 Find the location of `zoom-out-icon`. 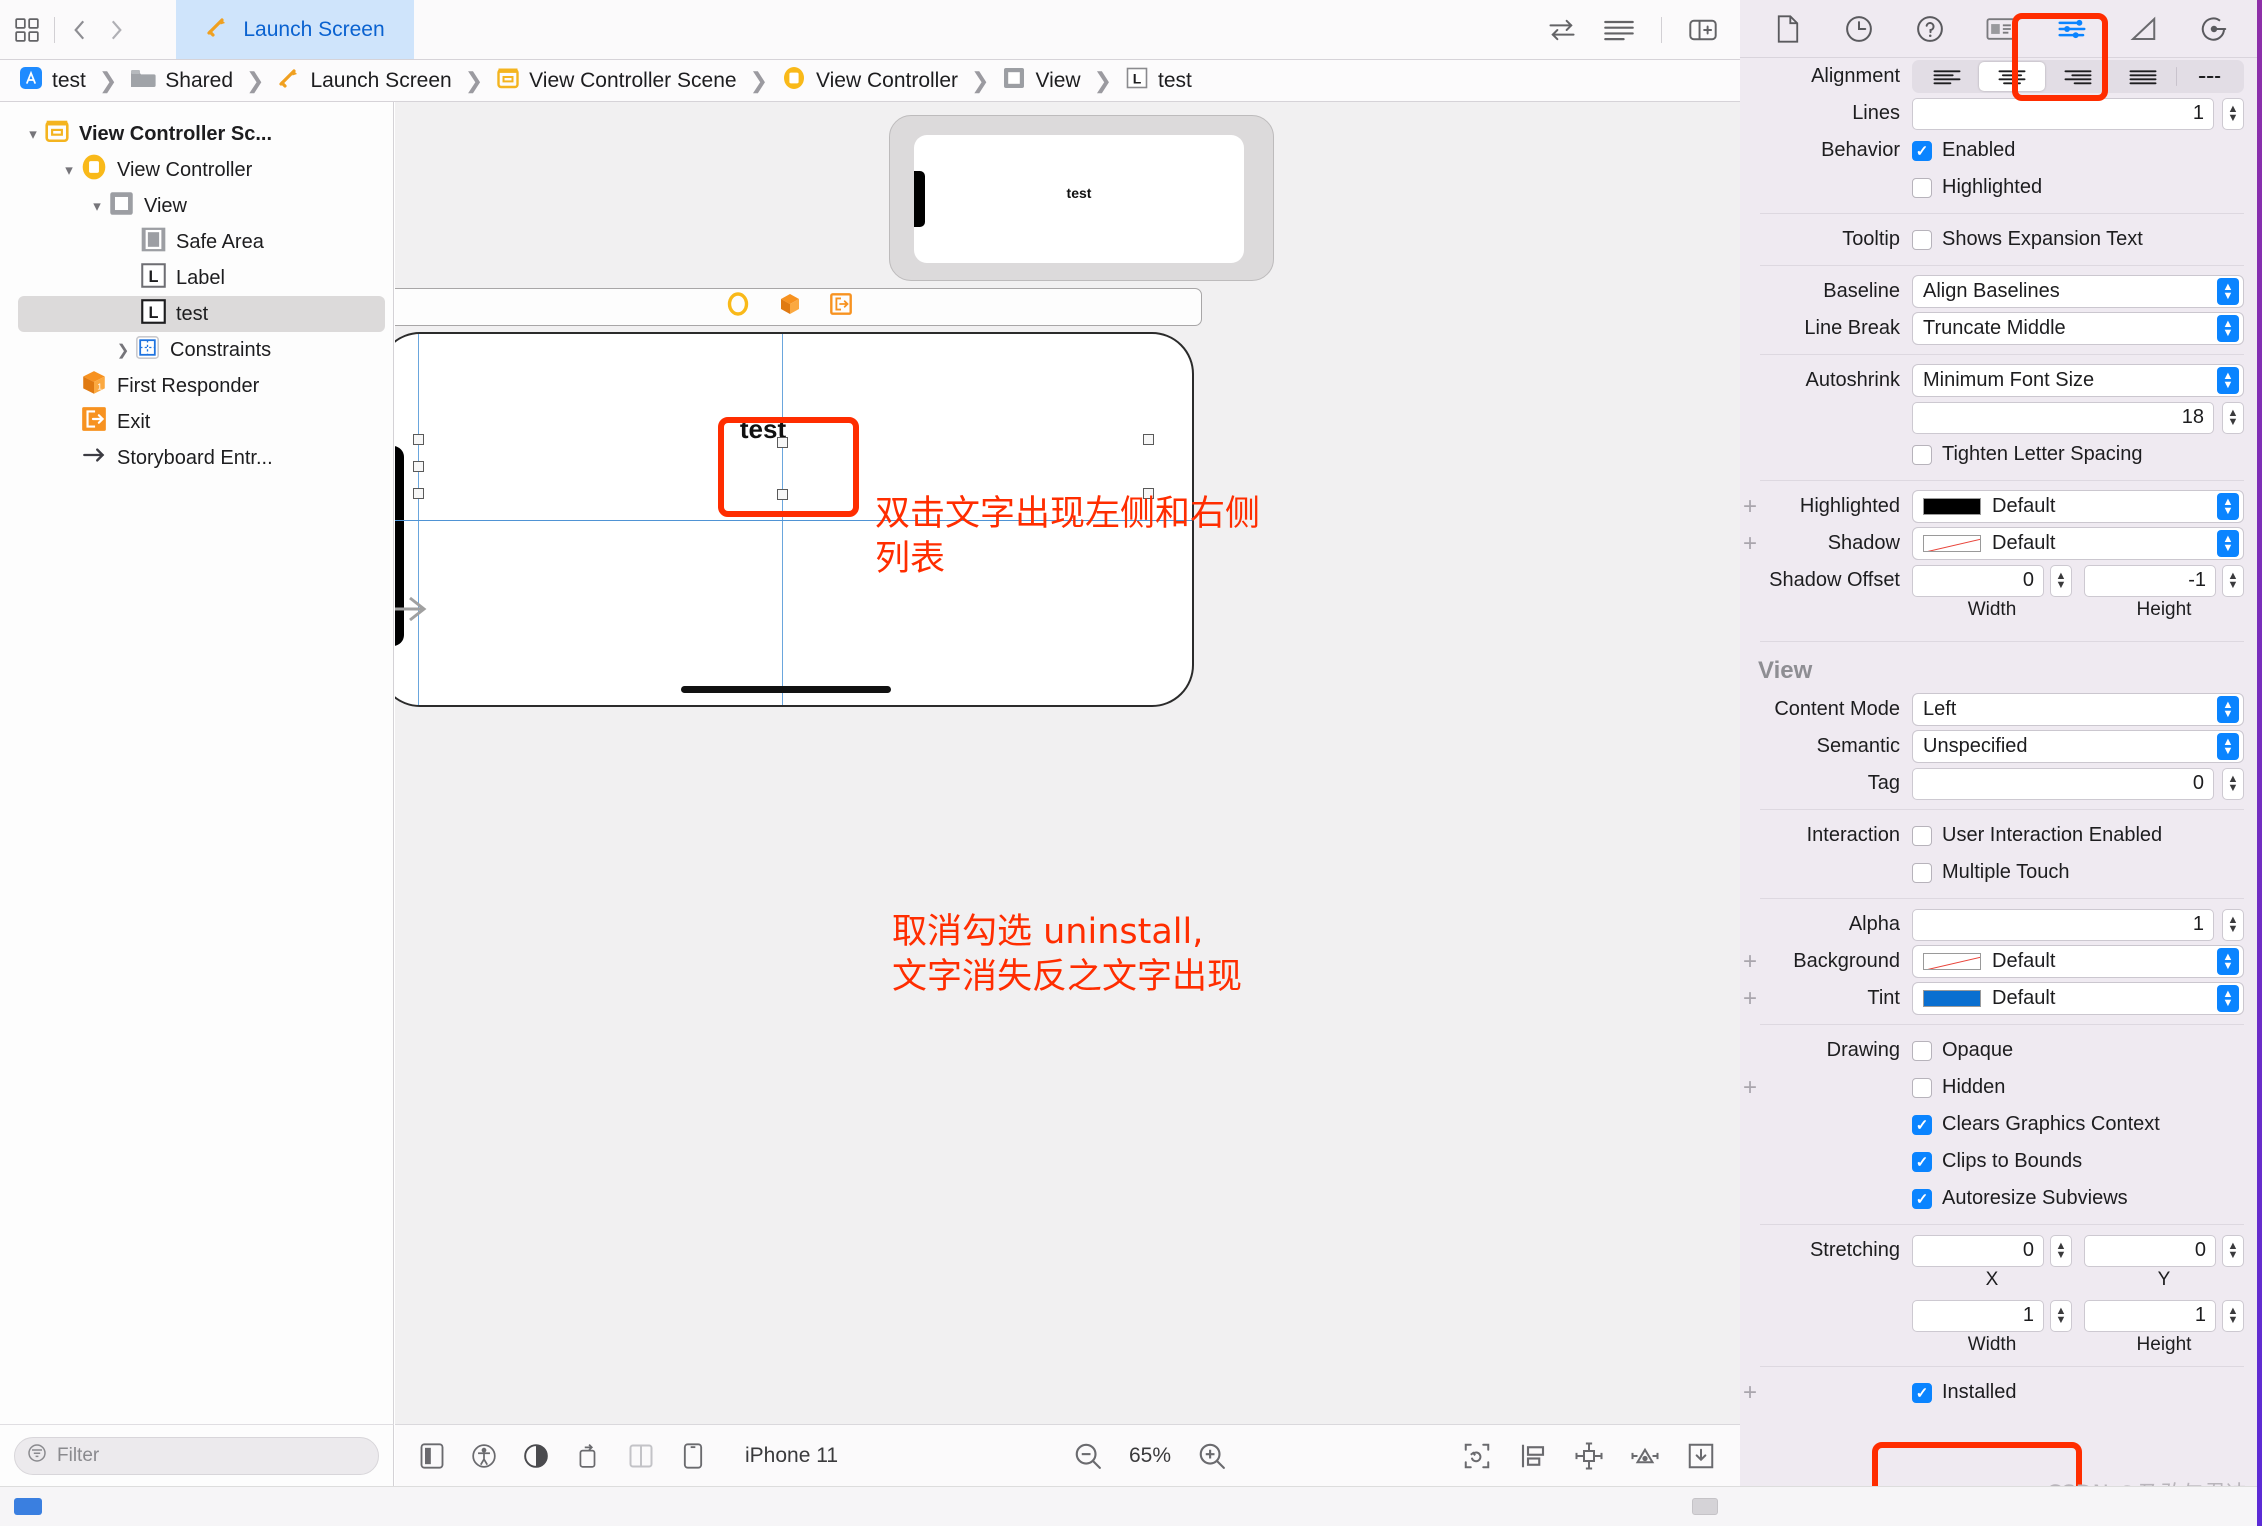

zoom-out-icon is located at coordinates (1088, 1456).